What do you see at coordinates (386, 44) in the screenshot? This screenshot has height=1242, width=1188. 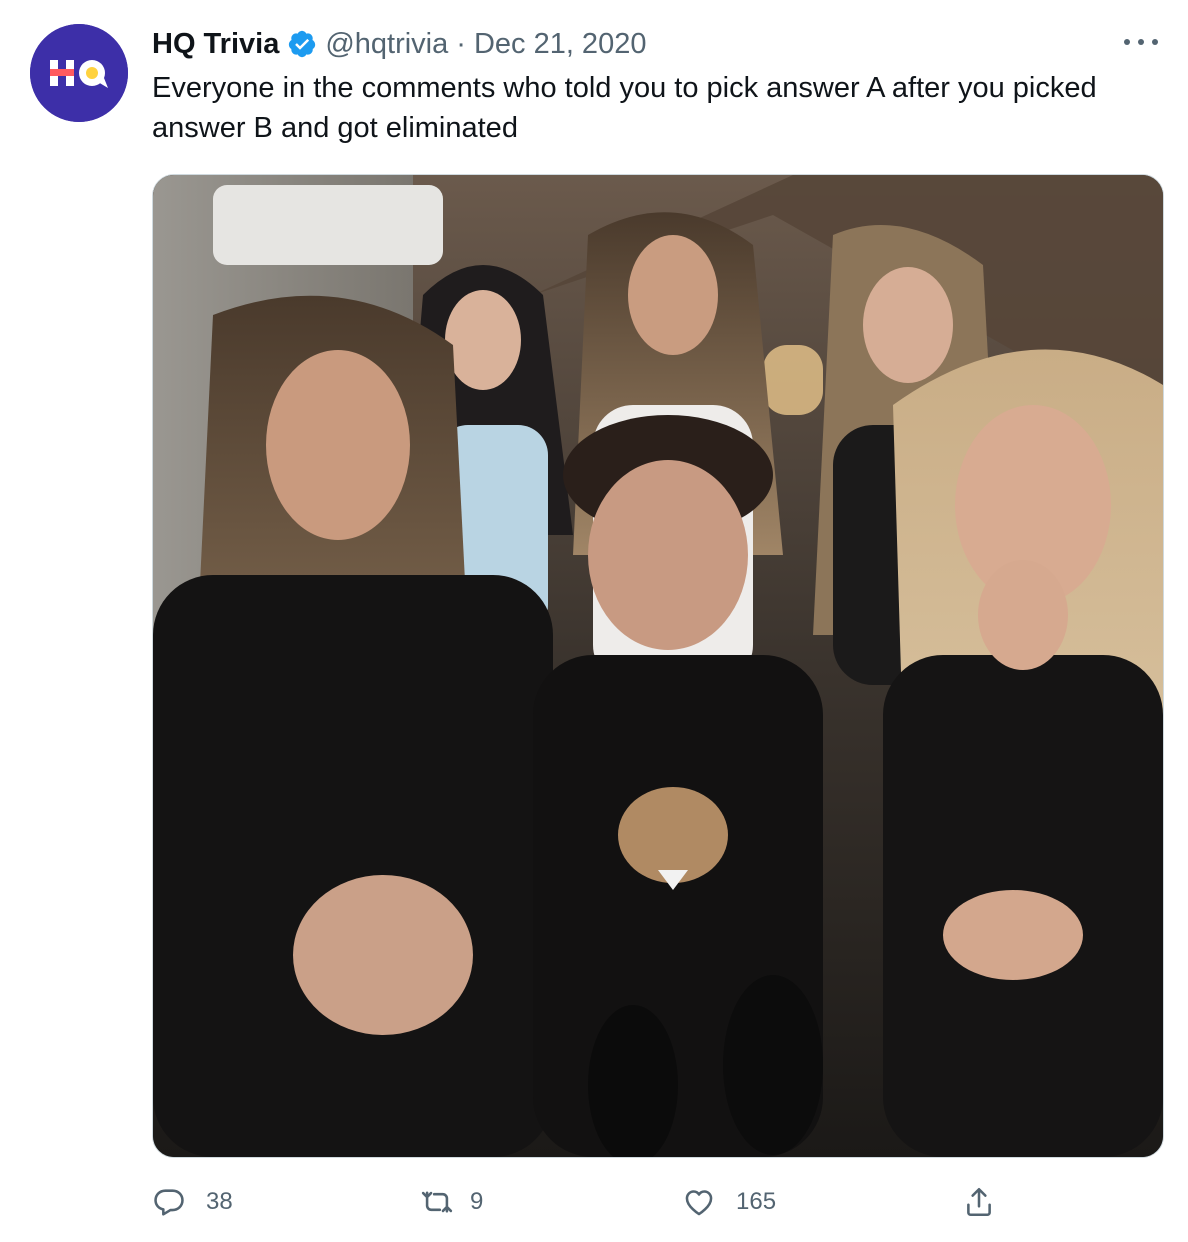 I see `user-handle: @hqtrivia` at bounding box center [386, 44].